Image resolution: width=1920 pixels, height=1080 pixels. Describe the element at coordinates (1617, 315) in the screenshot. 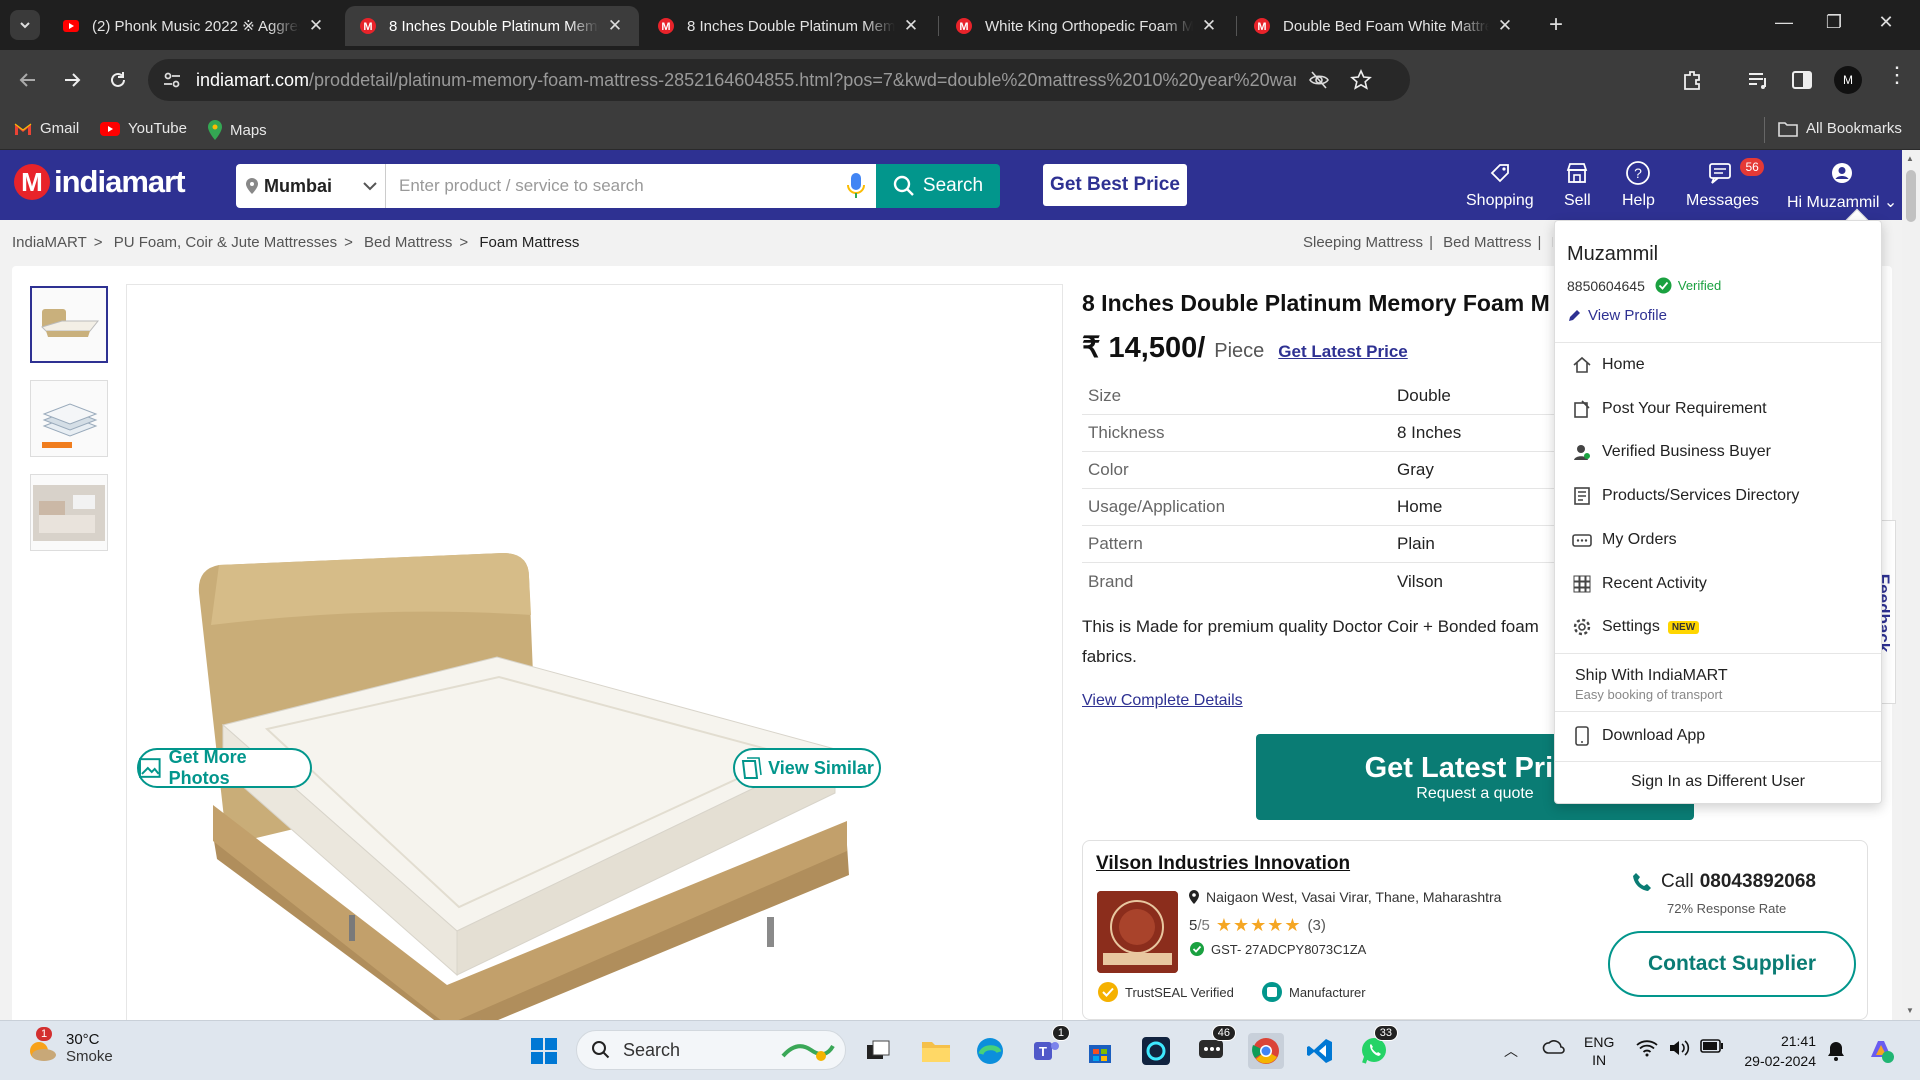

I see `view-profile-link: View Profile` at that location.